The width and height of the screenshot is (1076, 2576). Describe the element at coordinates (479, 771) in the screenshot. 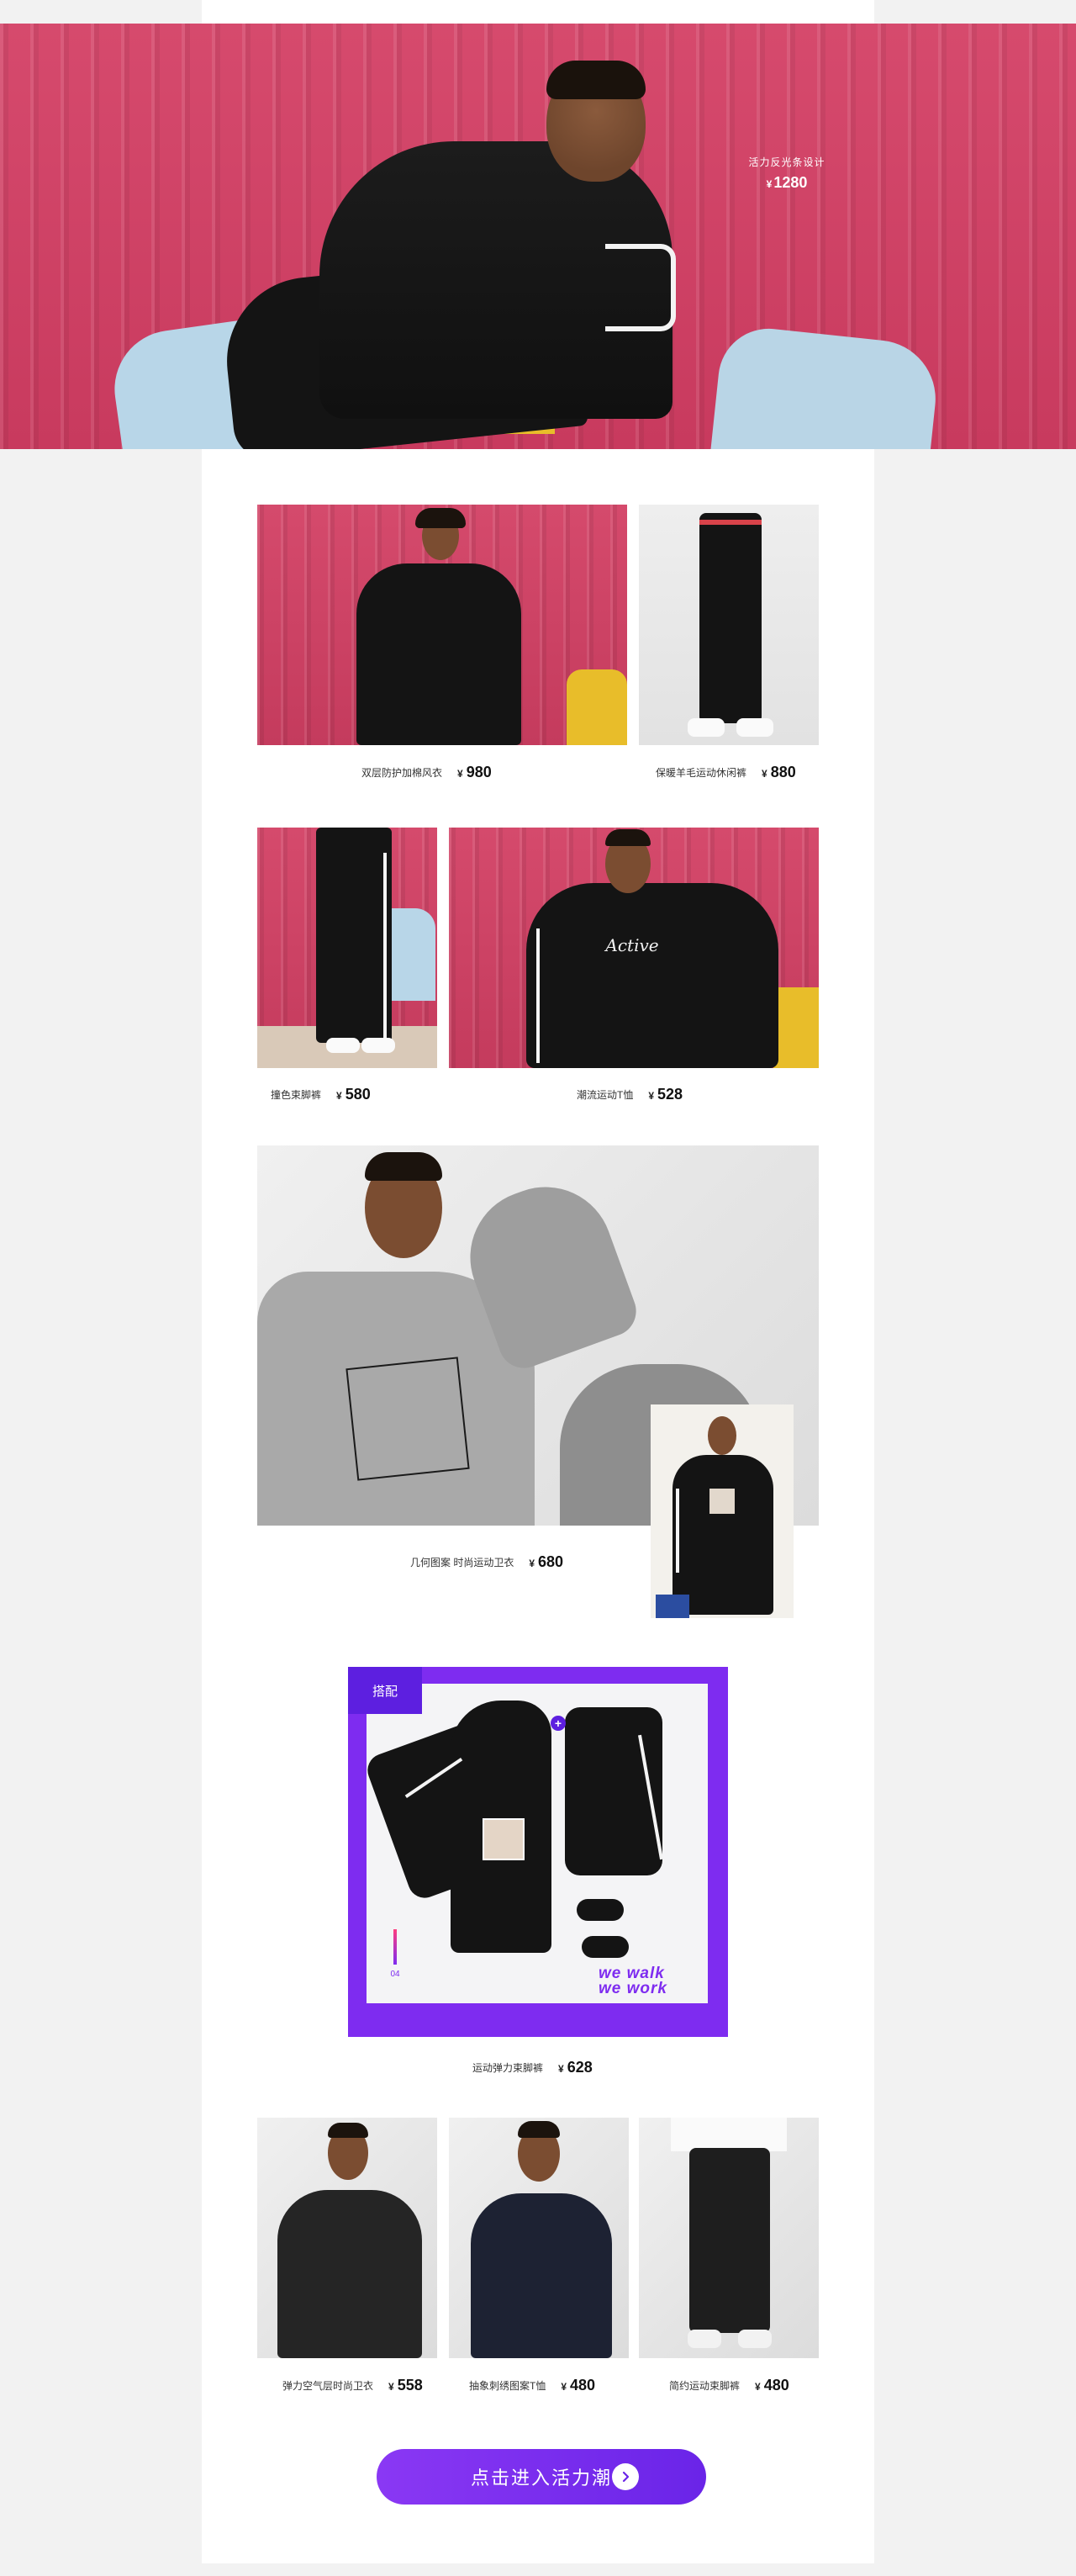

I see `product-price: 980` at that location.